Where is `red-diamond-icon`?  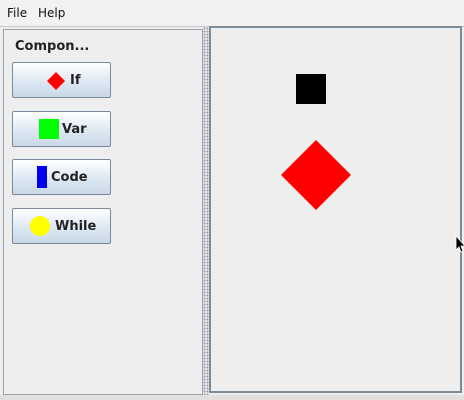
red-diamond-icon is located at coordinates (56, 83).